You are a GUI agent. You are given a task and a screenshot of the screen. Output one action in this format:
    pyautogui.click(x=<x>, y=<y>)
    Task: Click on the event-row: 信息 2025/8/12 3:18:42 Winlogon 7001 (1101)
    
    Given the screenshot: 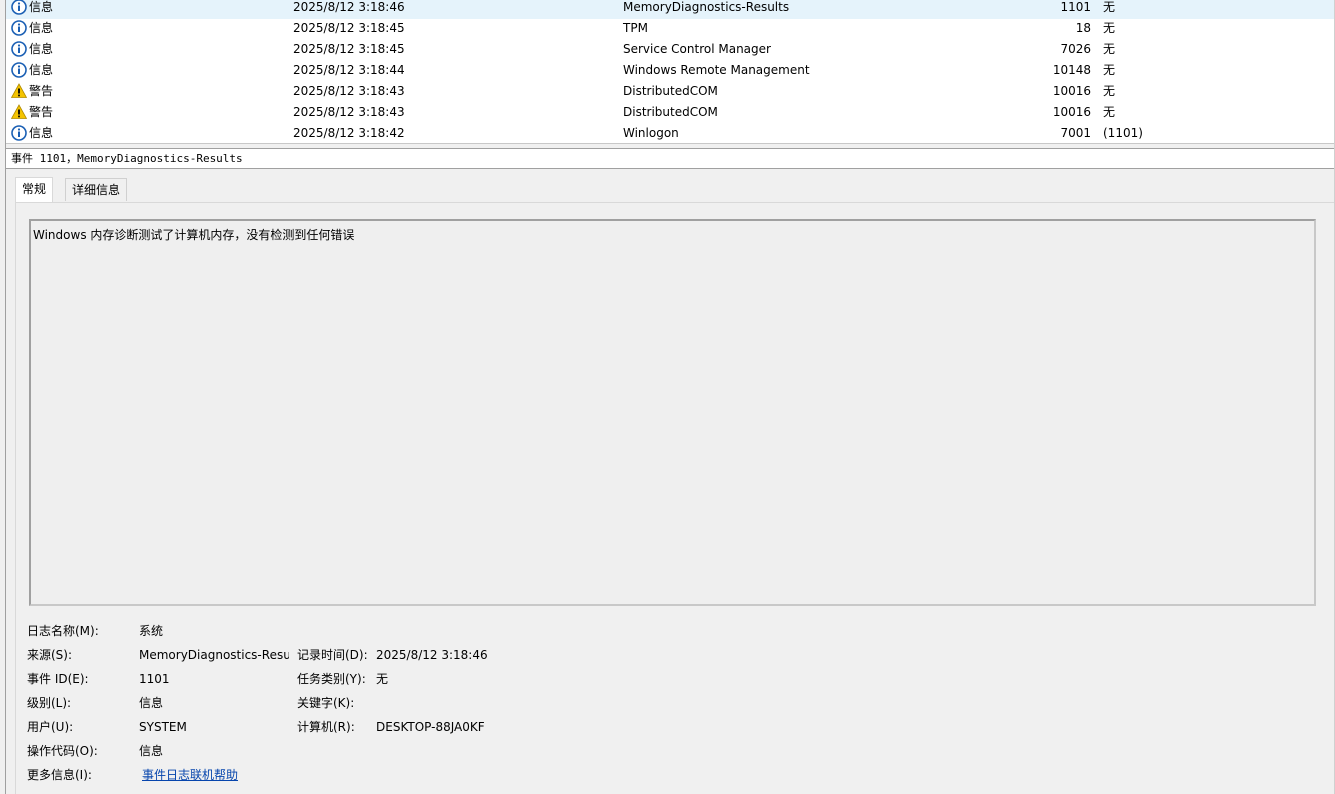 What is the action you would take?
    pyautogui.click(x=670, y=133)
    